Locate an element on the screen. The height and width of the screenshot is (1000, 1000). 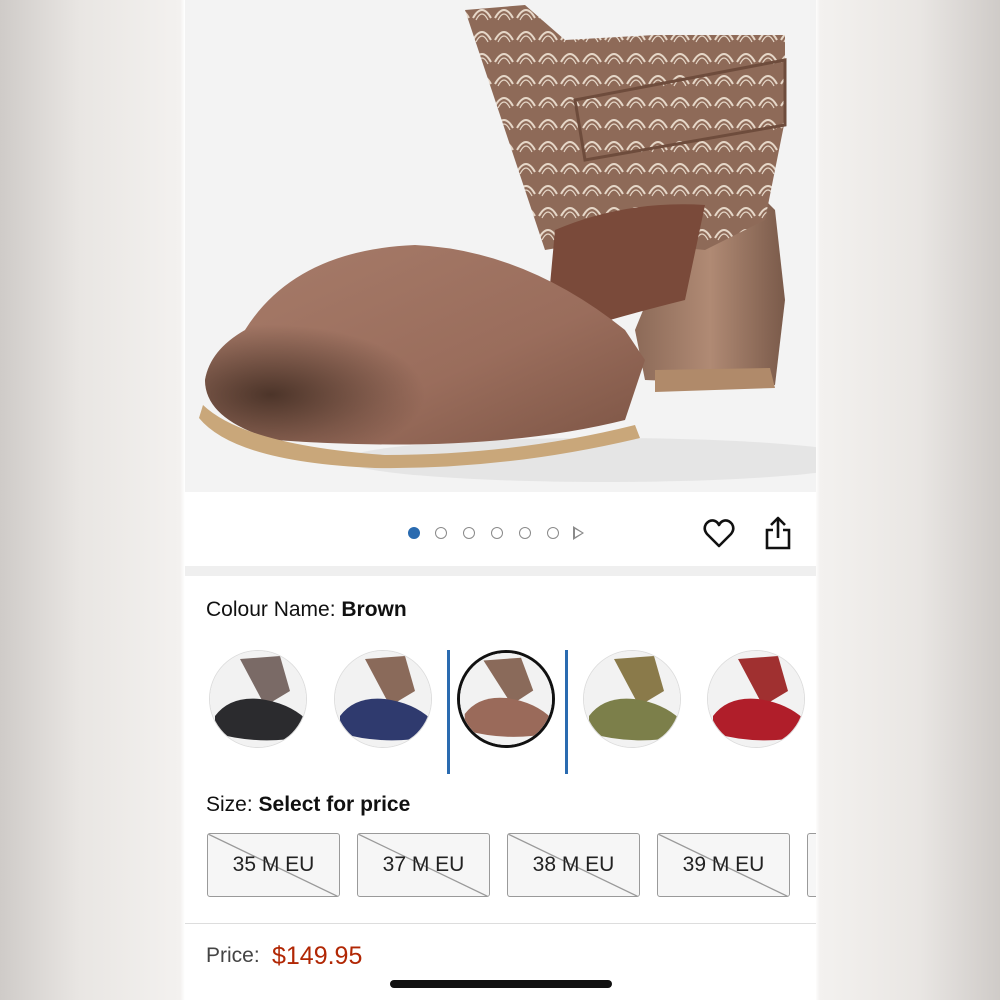
play-icon is located at coordinates (578, 533).